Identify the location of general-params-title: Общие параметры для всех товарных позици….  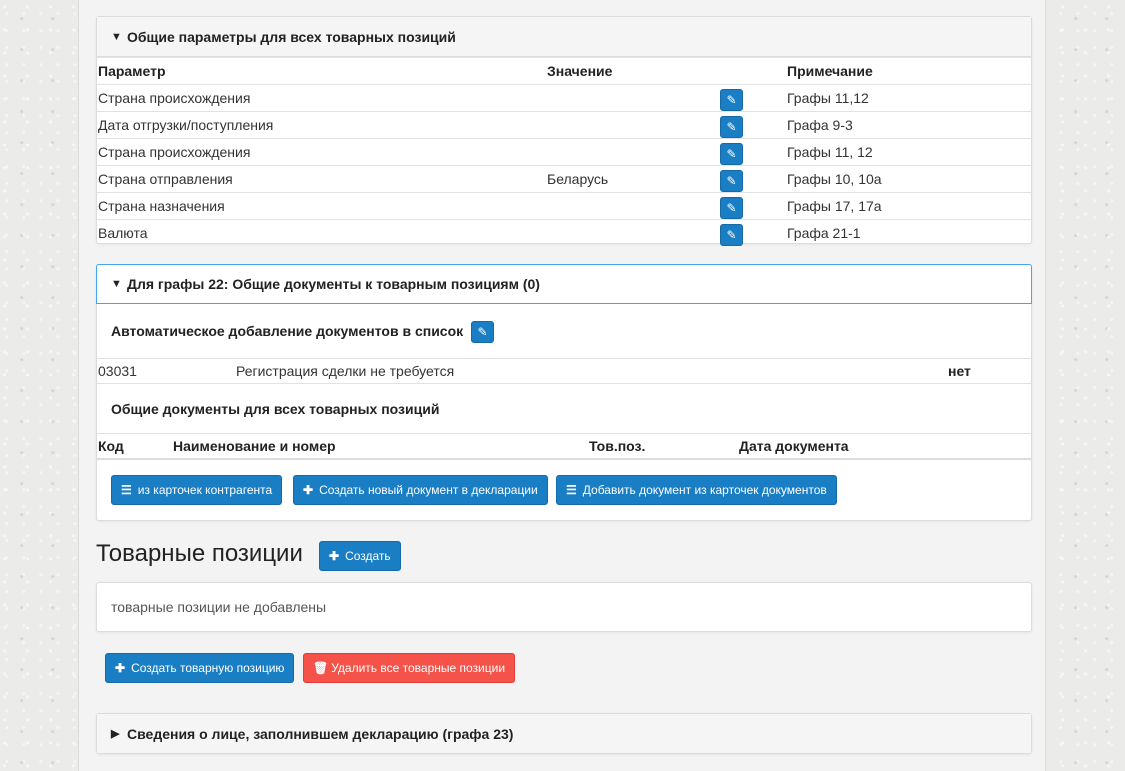
(291, 36).